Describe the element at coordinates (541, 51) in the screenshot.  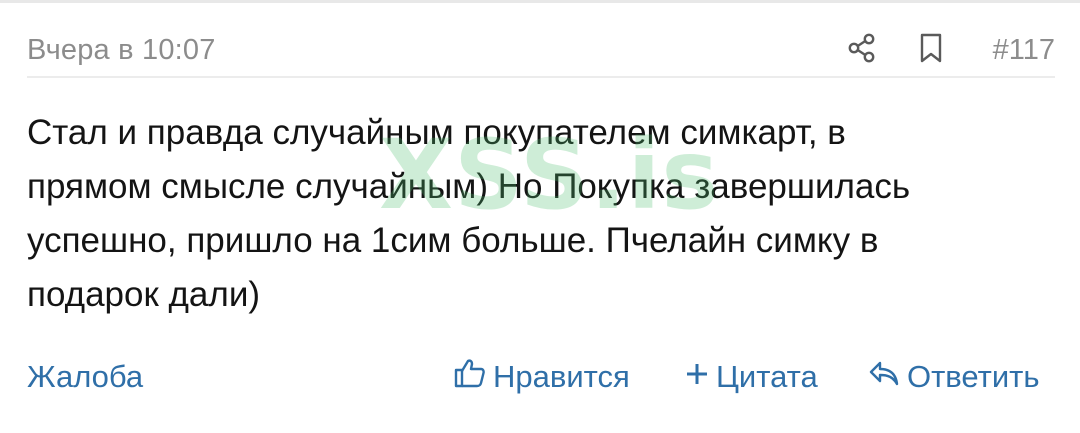
I see `post-header: Вчера в 10:07 #117` at that location.